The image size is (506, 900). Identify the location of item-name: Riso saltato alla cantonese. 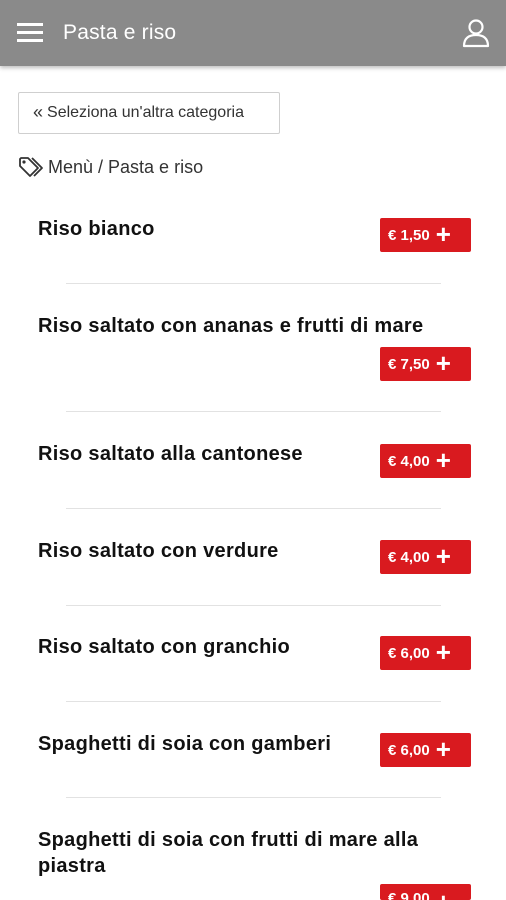
(170, 454).